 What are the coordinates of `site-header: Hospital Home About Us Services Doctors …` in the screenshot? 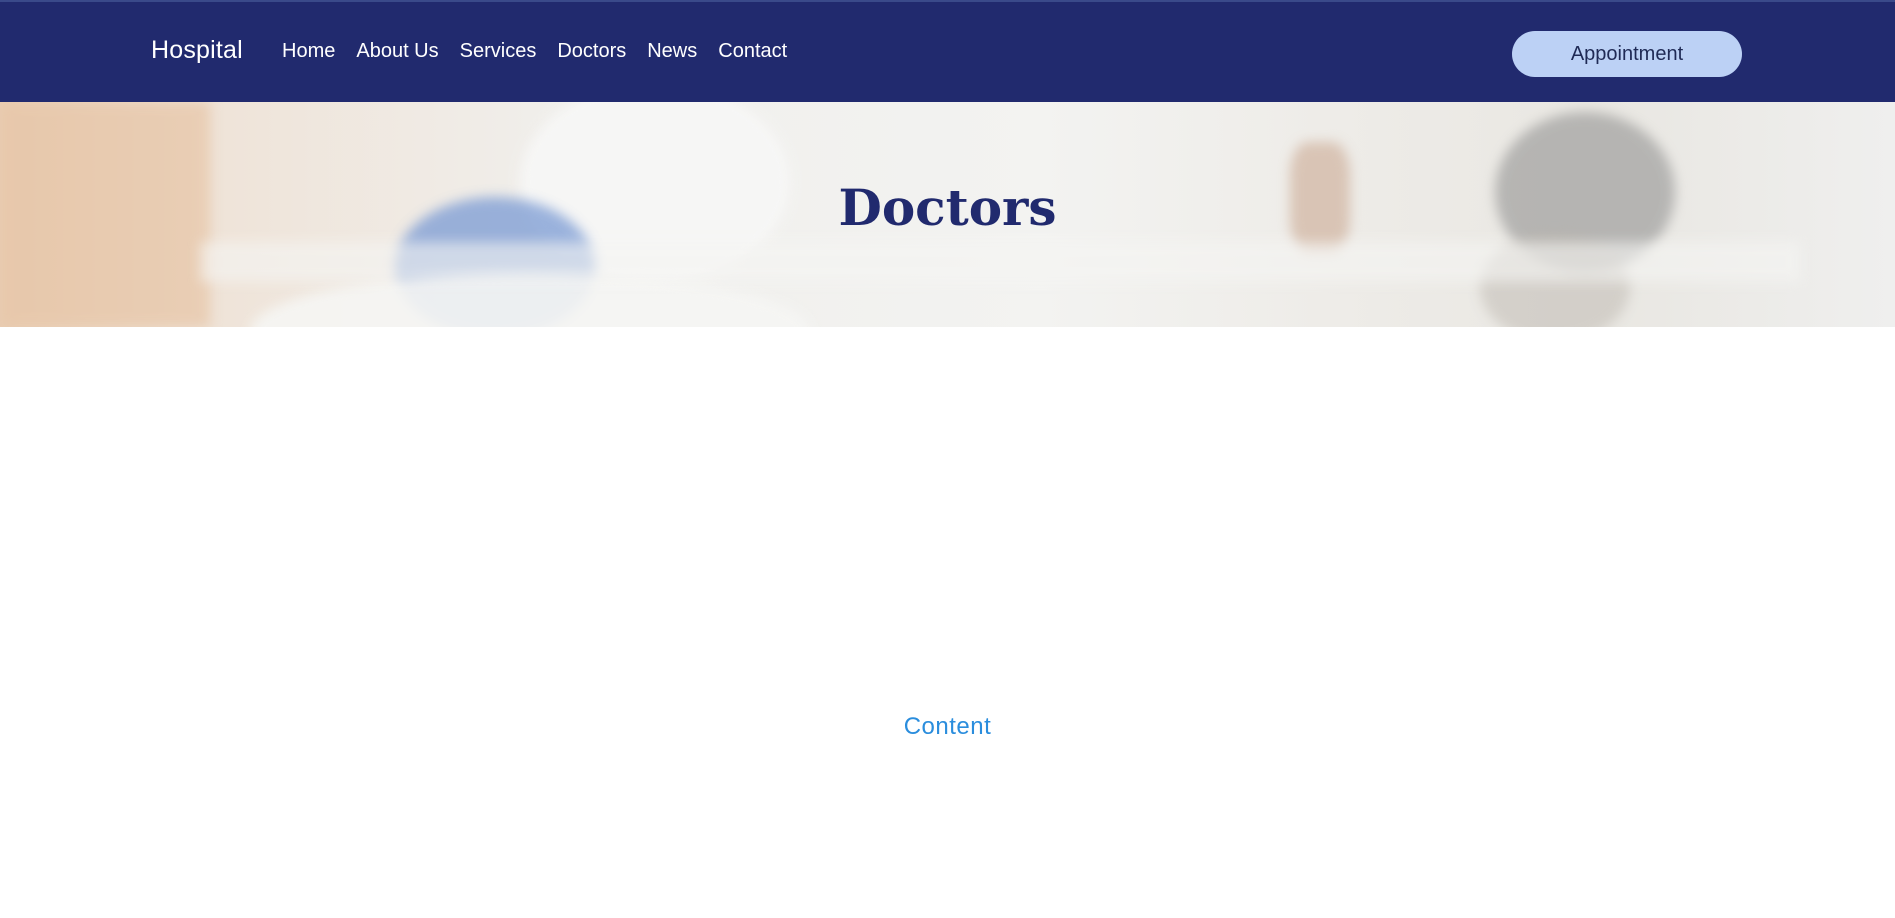 It's located at (947, 51).